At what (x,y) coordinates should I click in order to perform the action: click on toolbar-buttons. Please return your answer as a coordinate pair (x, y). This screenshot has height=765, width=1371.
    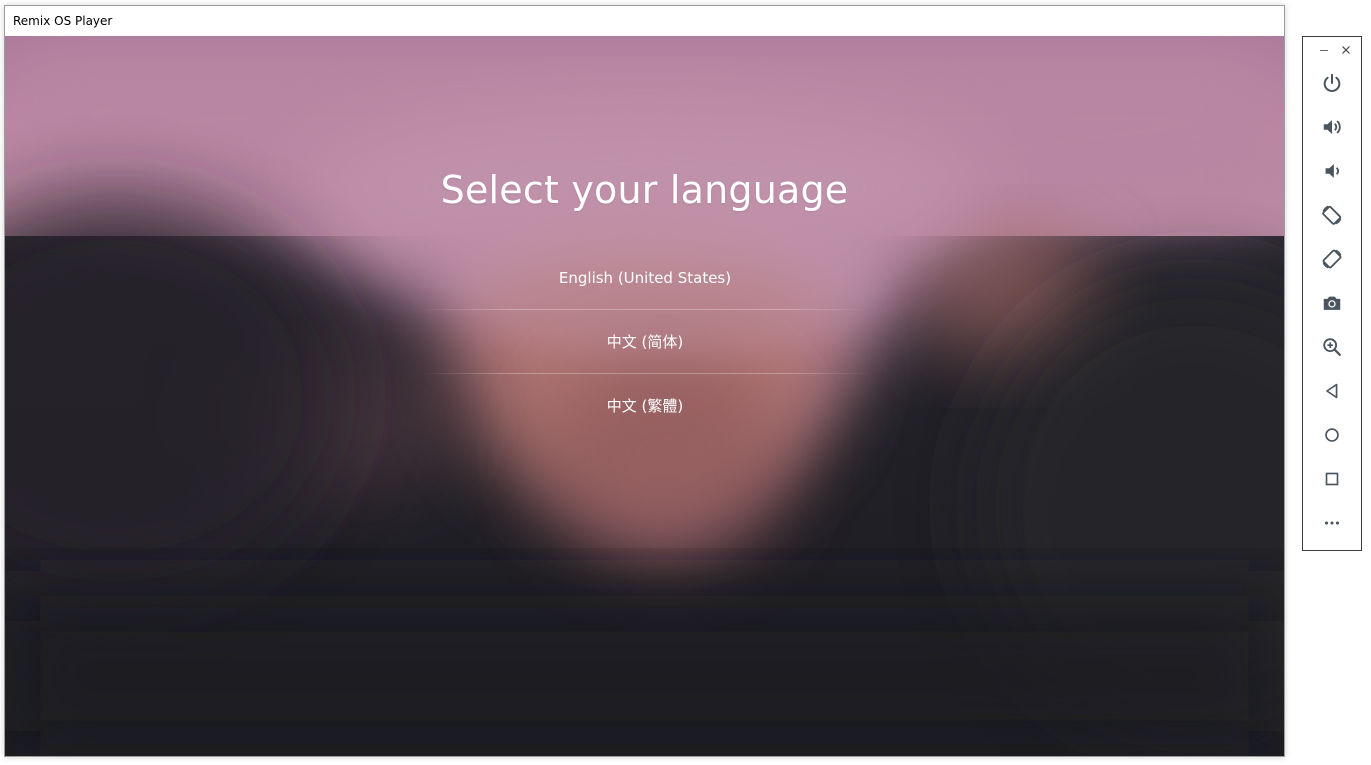
    Looking at the image, I should click on (1332, 303).